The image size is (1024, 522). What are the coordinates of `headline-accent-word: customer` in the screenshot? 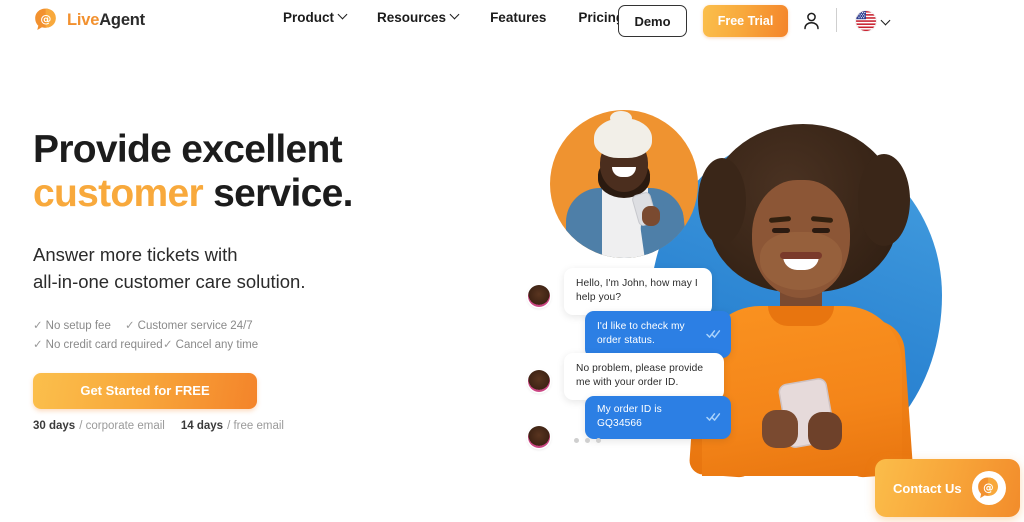 It's located at (118, 194).